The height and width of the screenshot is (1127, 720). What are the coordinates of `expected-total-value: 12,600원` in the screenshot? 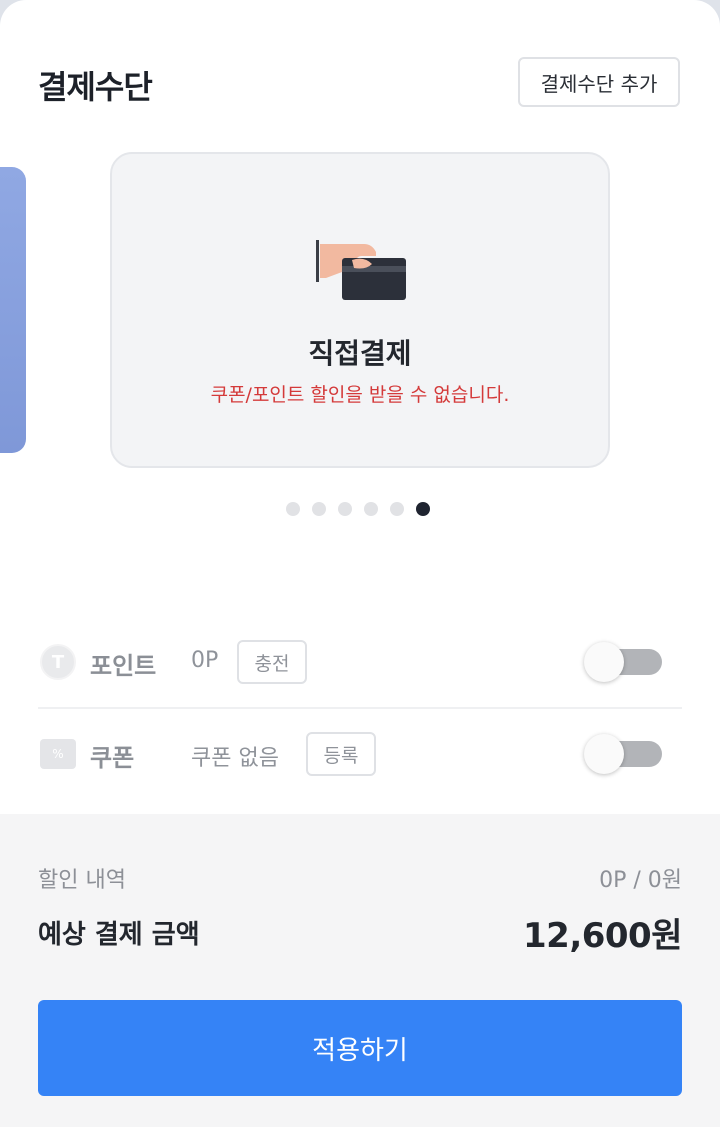 It's located at (602, 936).